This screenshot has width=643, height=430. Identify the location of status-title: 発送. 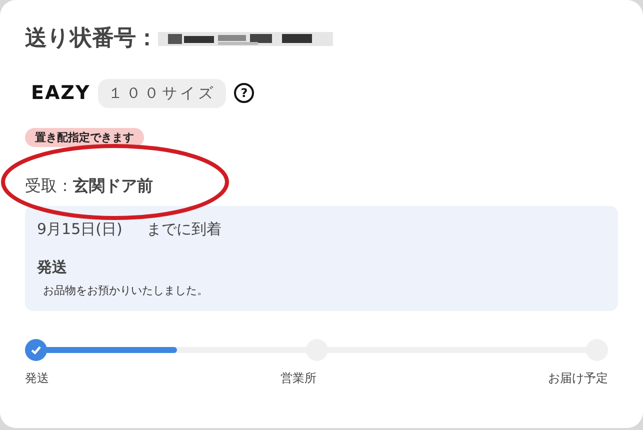
(52, 267).